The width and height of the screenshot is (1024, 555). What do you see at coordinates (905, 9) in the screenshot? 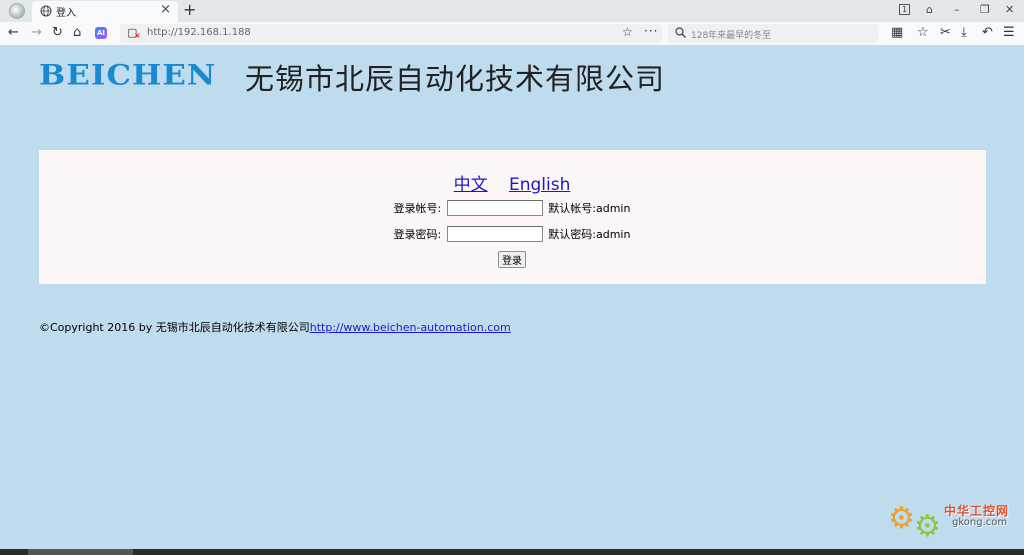
I see `tab-count-icon: 1` at bounding box center [905, 9].